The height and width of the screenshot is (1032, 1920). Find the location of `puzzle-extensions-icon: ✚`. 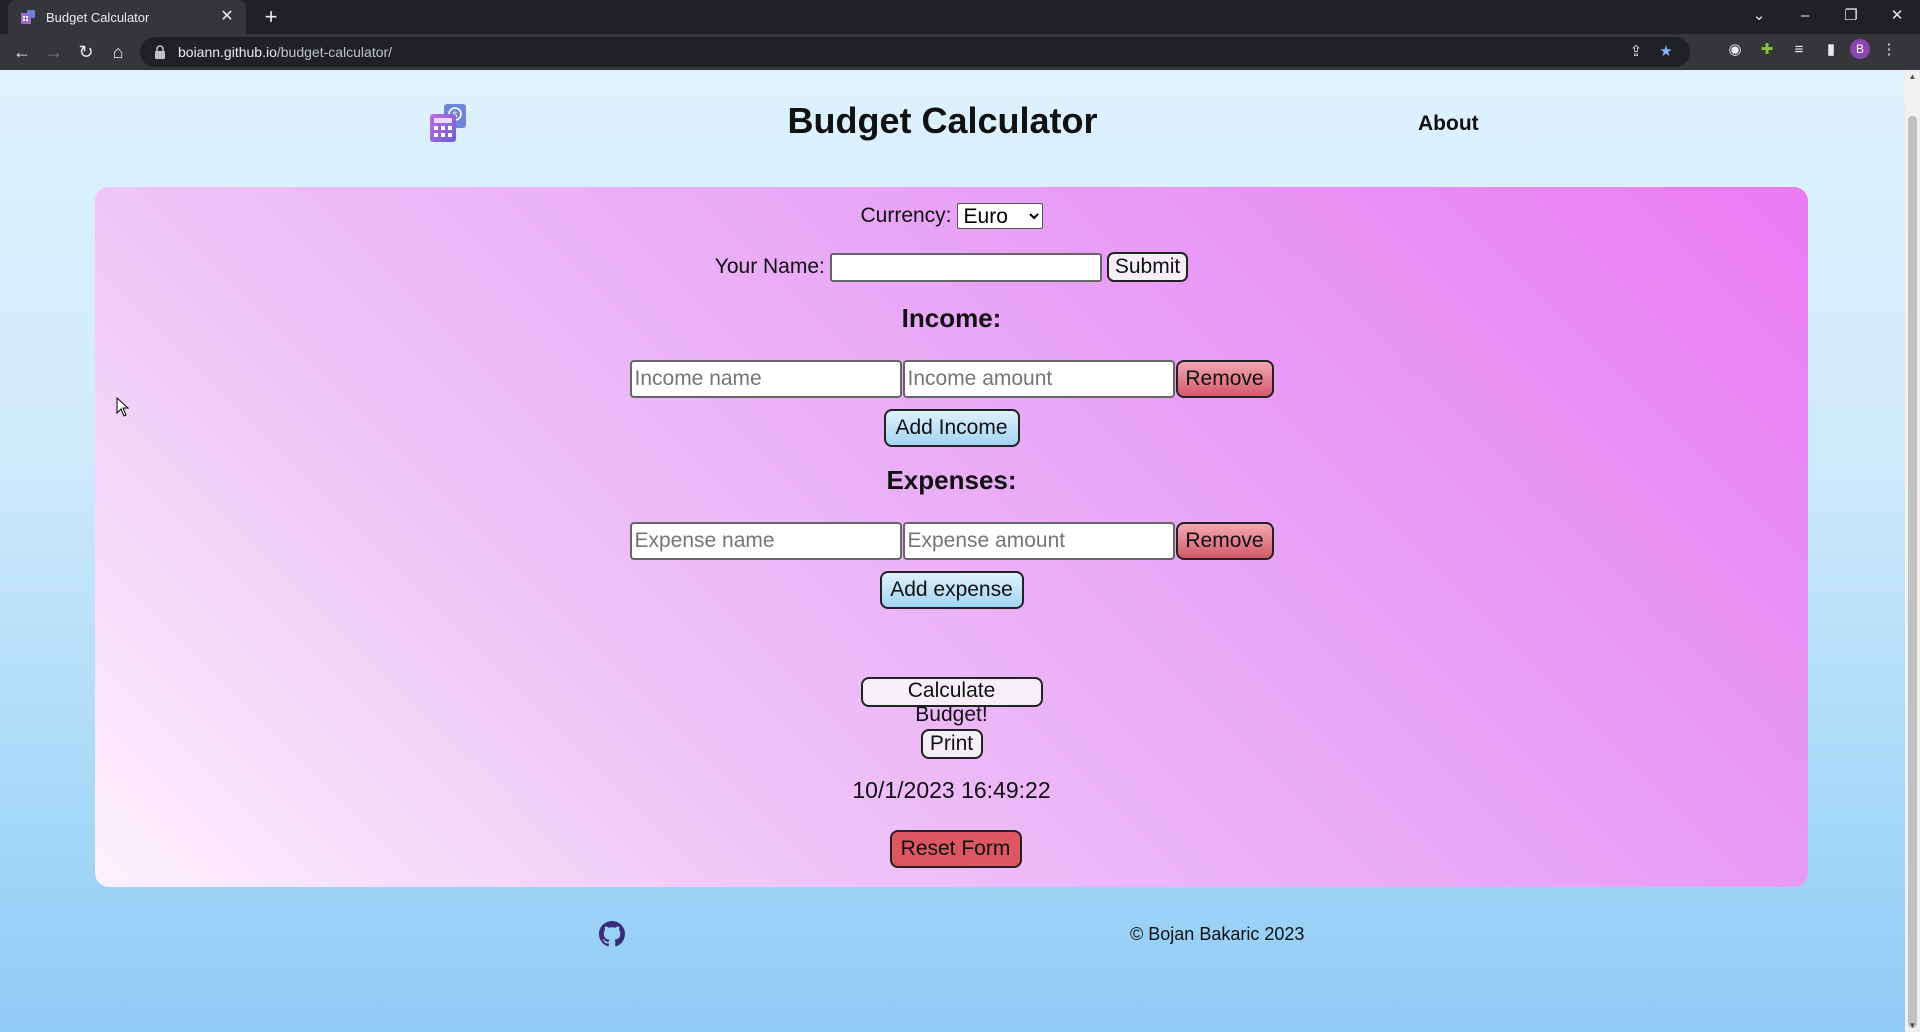

puzzle-extensions-icon: ✚ is located at coordinates (1767, 49).